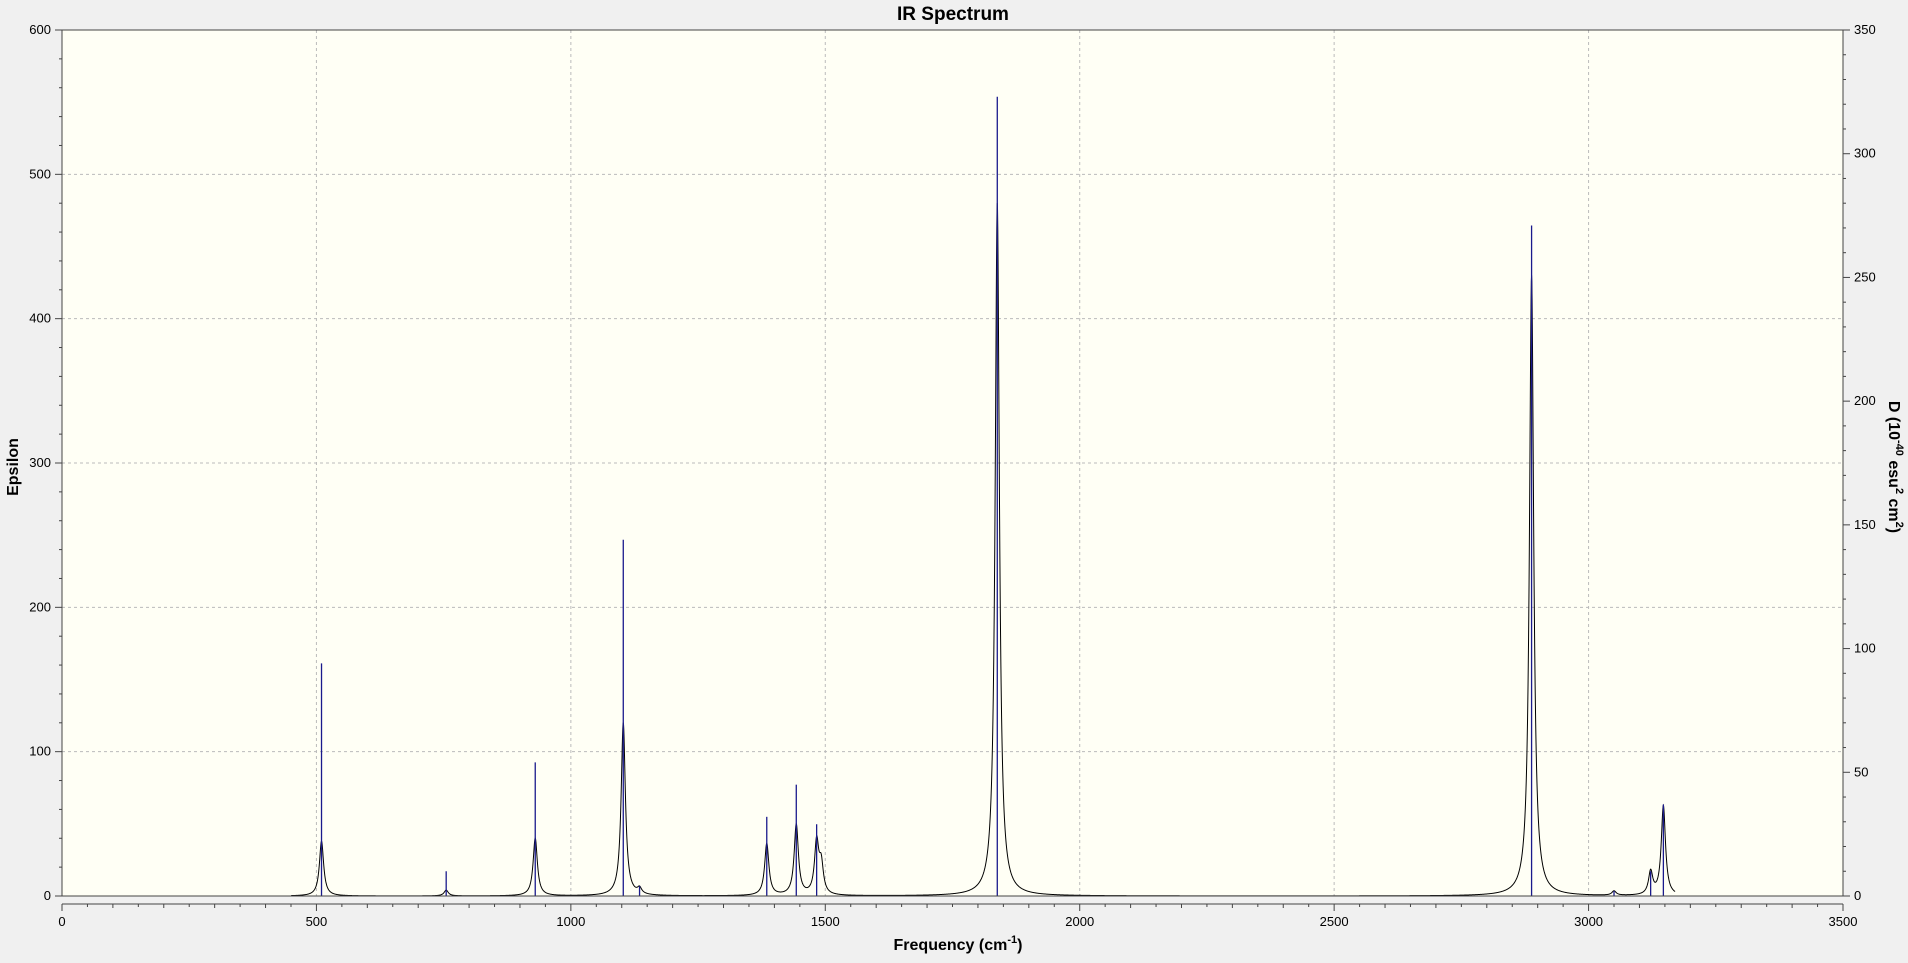  I want to click on y2-title-part-2: esu, so click(1893, 472).